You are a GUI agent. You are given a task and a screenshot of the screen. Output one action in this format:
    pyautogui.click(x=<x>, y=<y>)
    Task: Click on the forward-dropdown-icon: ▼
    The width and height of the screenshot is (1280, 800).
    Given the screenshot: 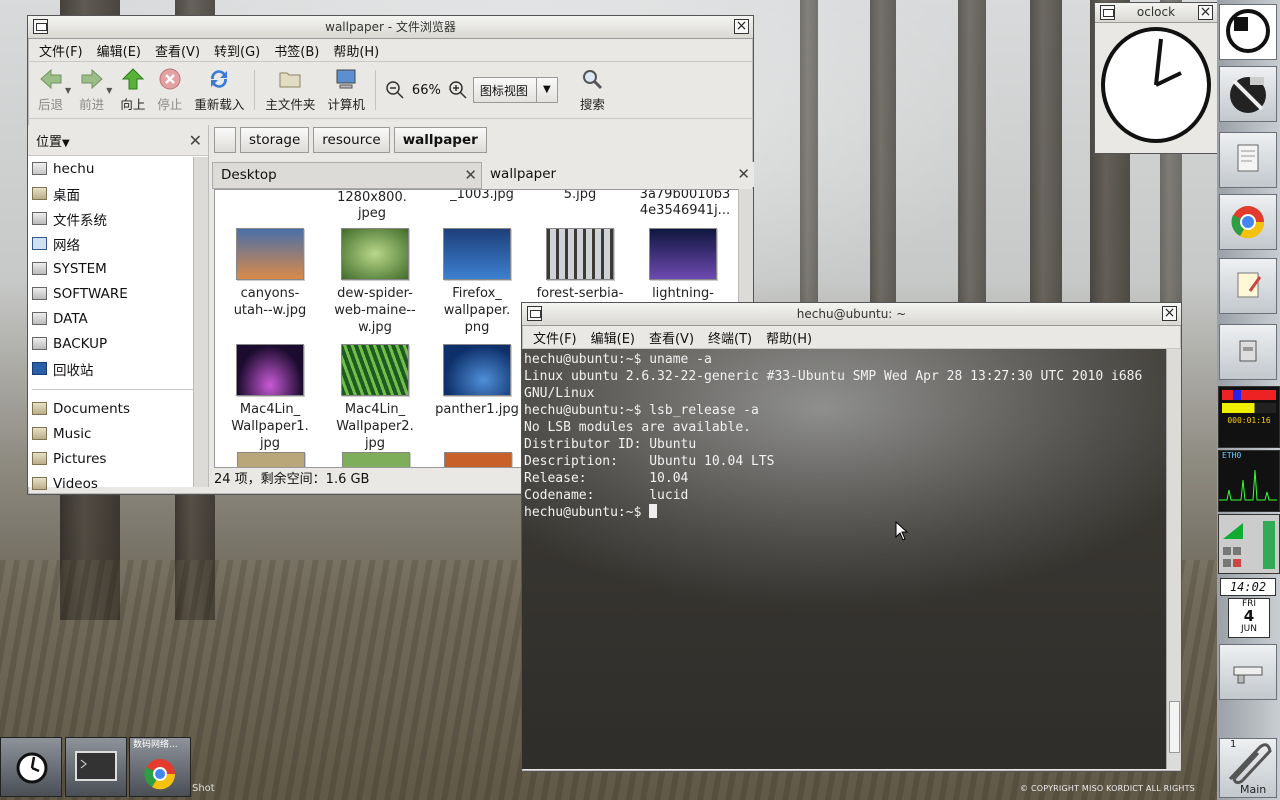 What is the action you would take?
    pyautogui.click(x=109, y=90)
    